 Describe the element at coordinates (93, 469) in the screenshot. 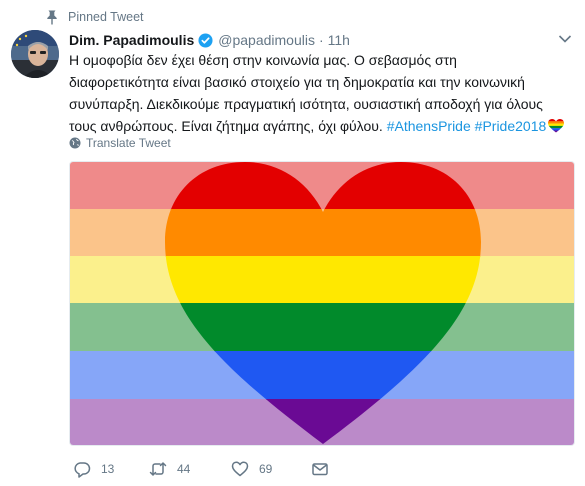

I see `reply-button: 13` at that location.